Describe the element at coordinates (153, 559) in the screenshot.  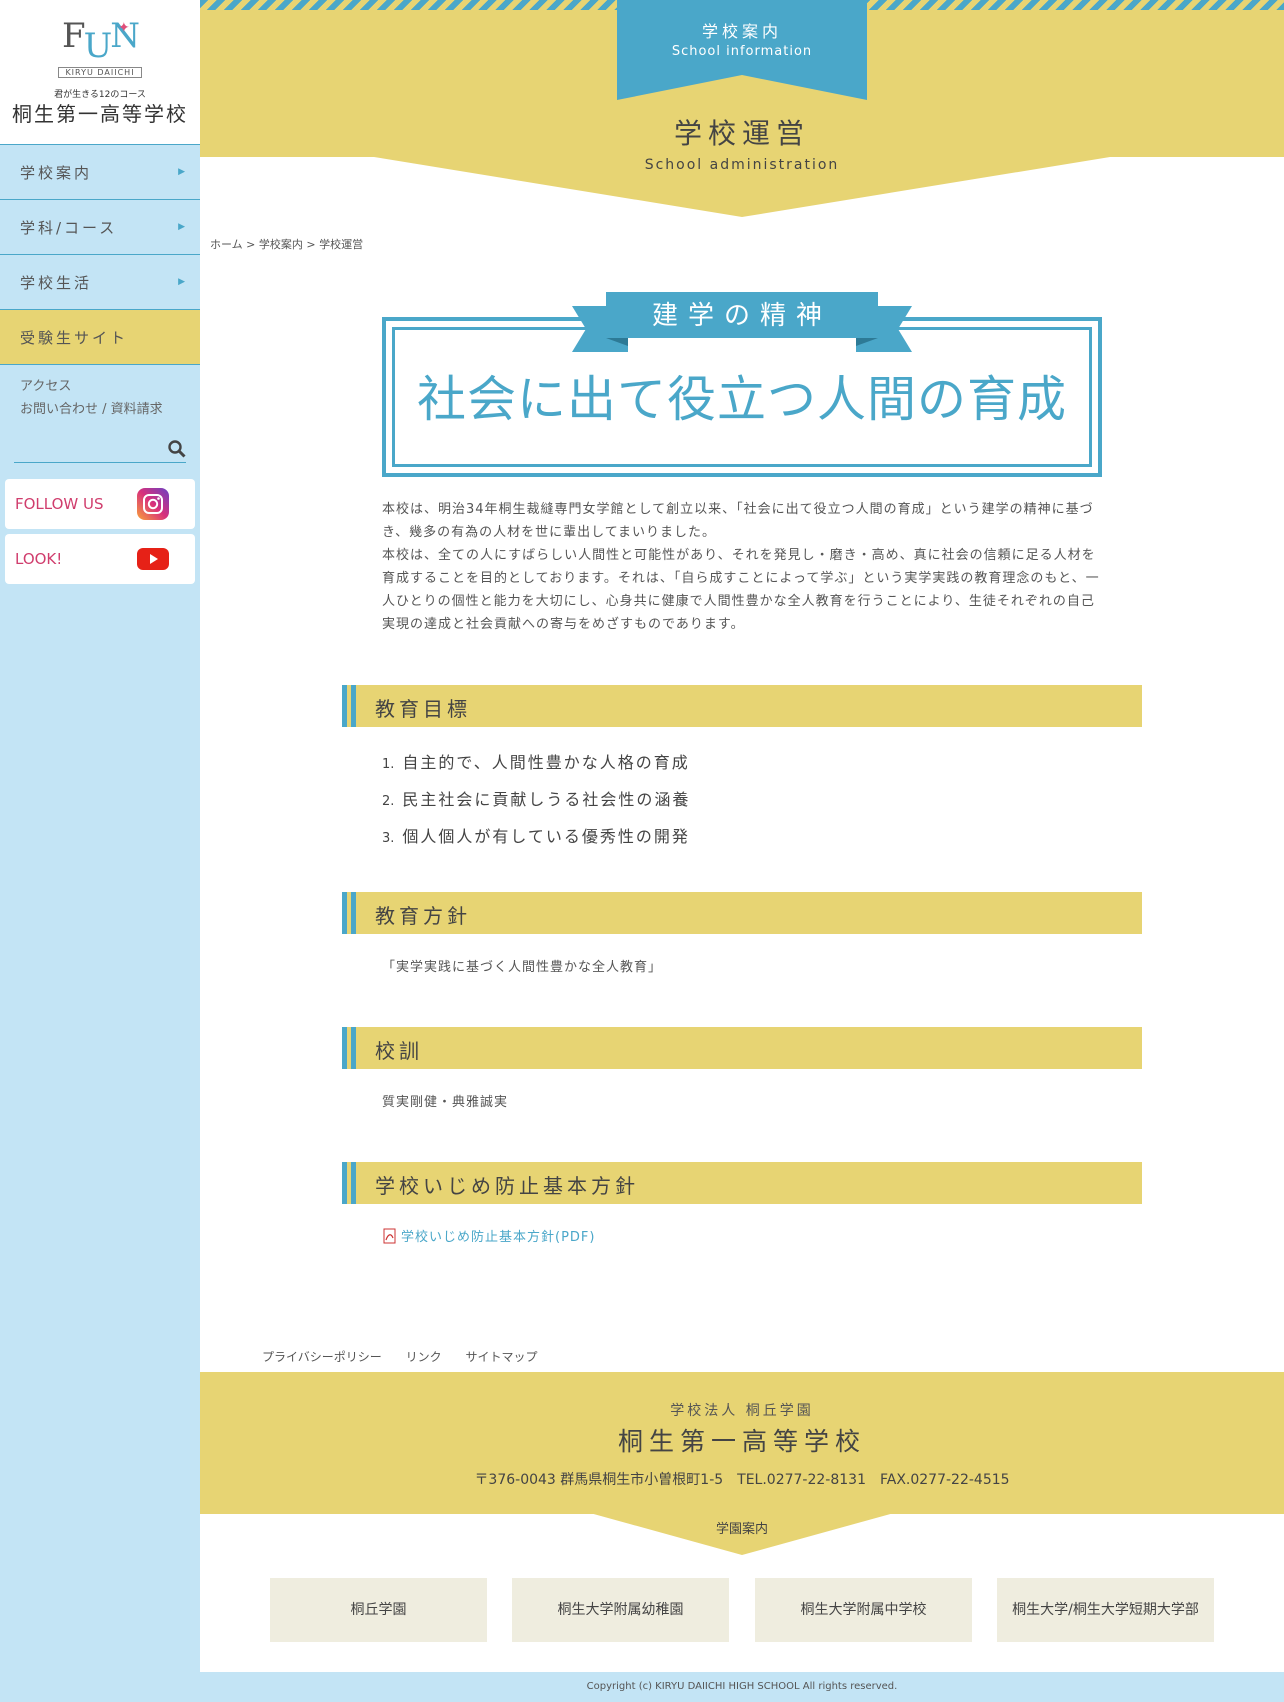
I see `youtube-icon` at that location.